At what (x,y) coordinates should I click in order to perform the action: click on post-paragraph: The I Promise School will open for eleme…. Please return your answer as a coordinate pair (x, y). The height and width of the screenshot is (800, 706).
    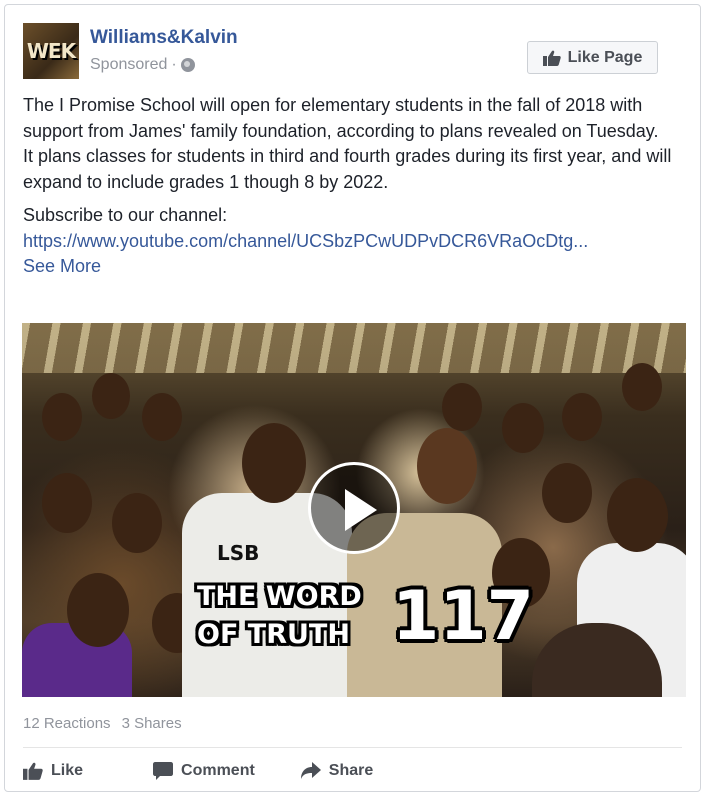
    Looking at the image, I should click on (341, 118).